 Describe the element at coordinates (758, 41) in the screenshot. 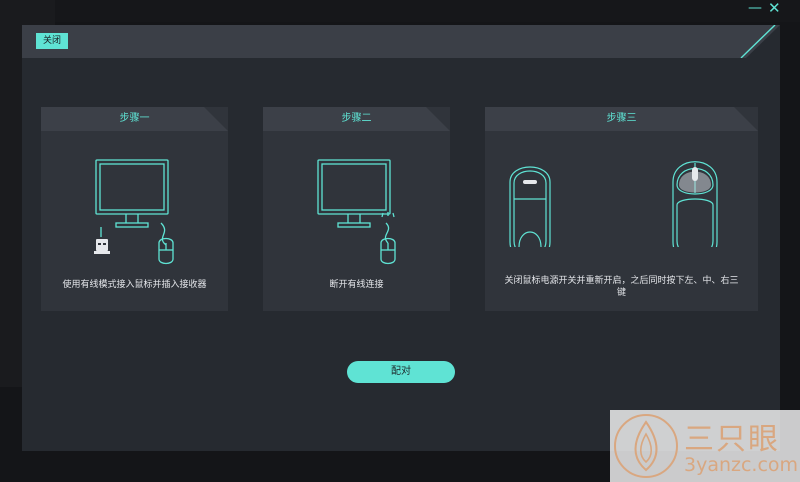

I see `header-accent-stripe` at that location.